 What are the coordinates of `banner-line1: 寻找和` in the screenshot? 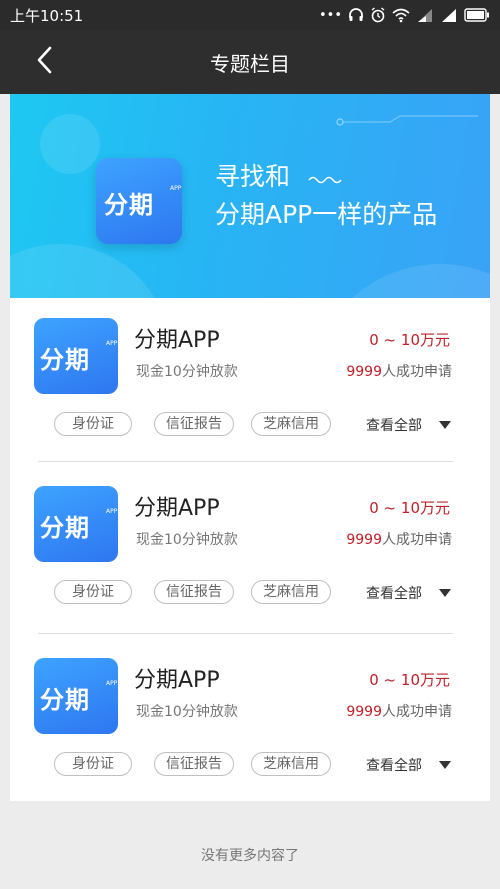 It's located at (253, 176).